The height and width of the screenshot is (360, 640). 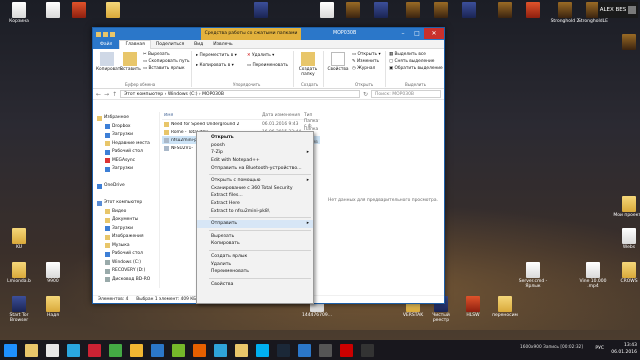 What do you see at coordinates (126, 246) in the screenshot?
I see `nav-item: Музыка` at bounding box center [126, 246].